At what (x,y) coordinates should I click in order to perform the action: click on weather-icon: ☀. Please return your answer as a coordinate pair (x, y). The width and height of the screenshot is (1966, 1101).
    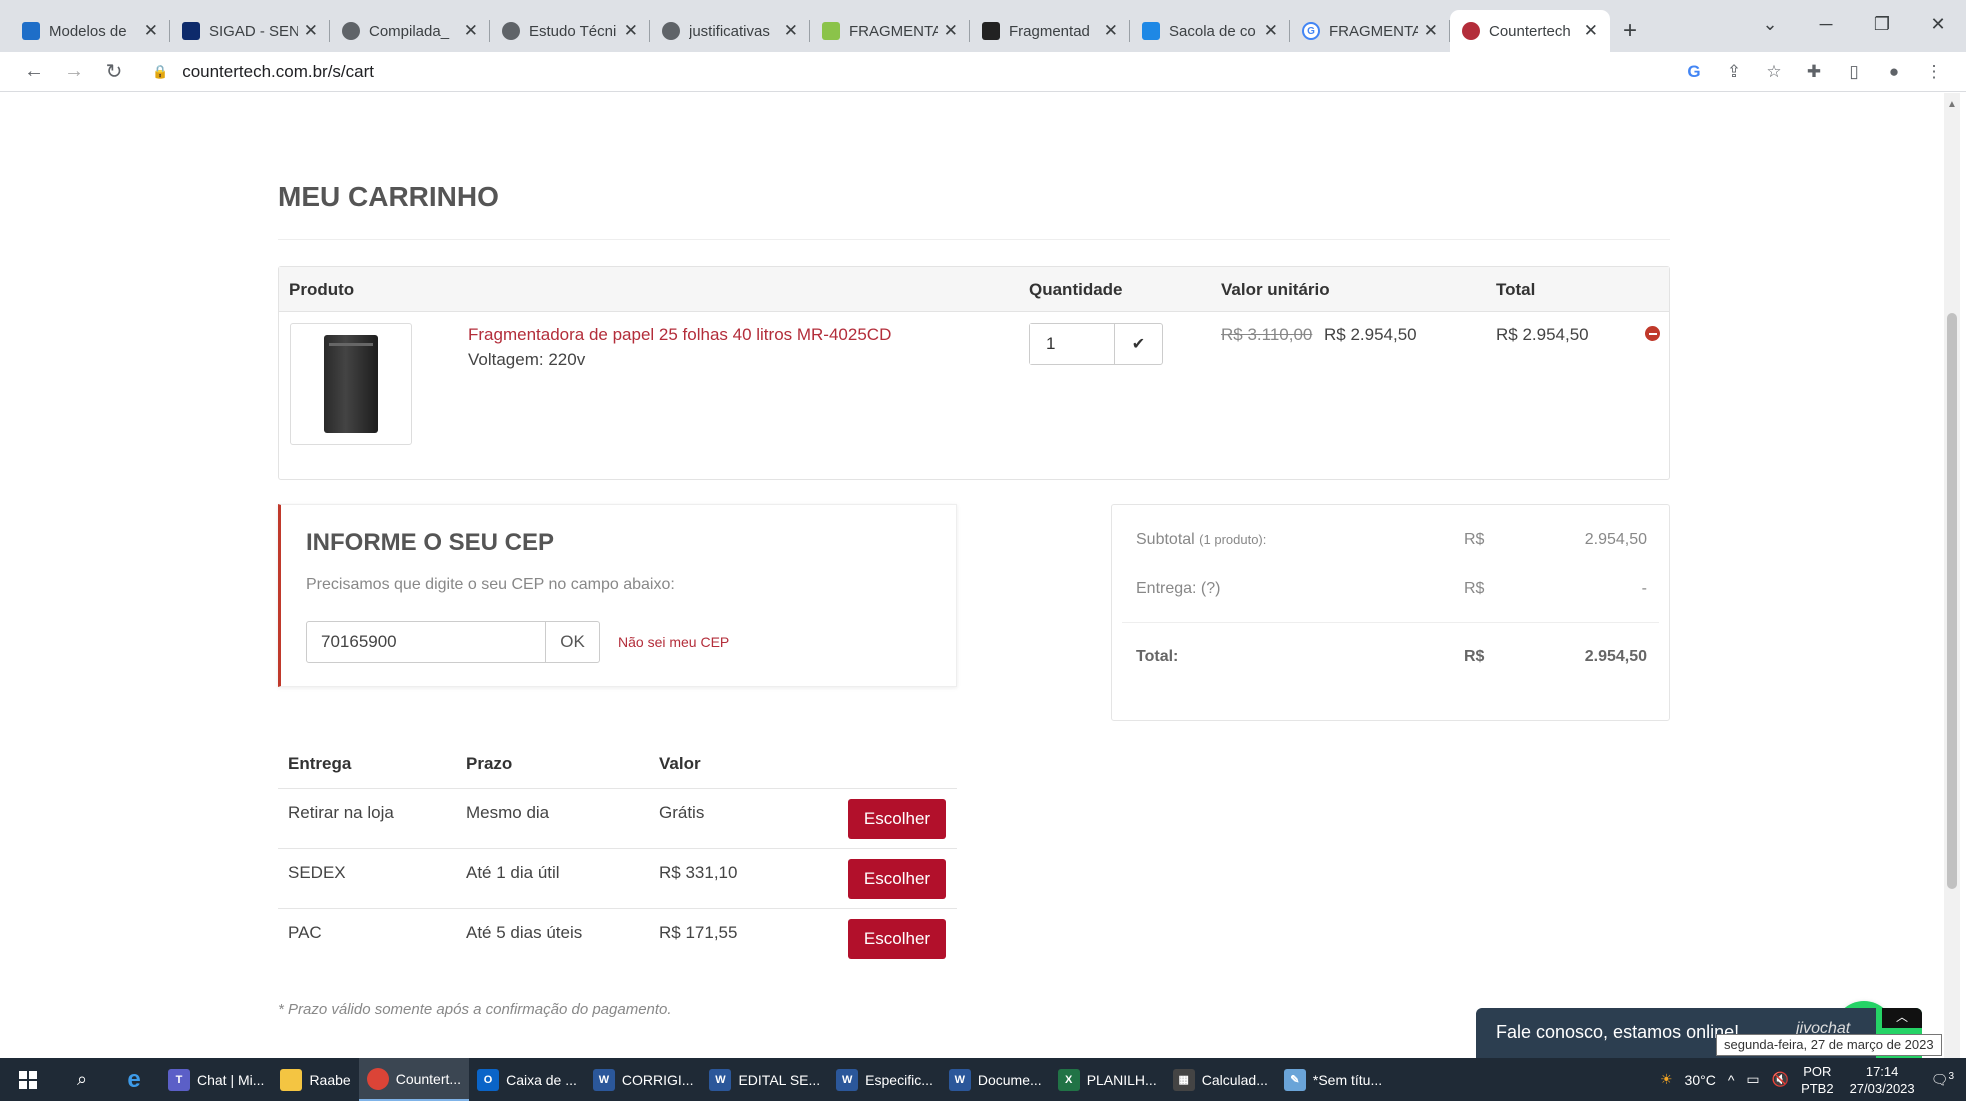
    Looking at the image, I should click on (1666, 1079).